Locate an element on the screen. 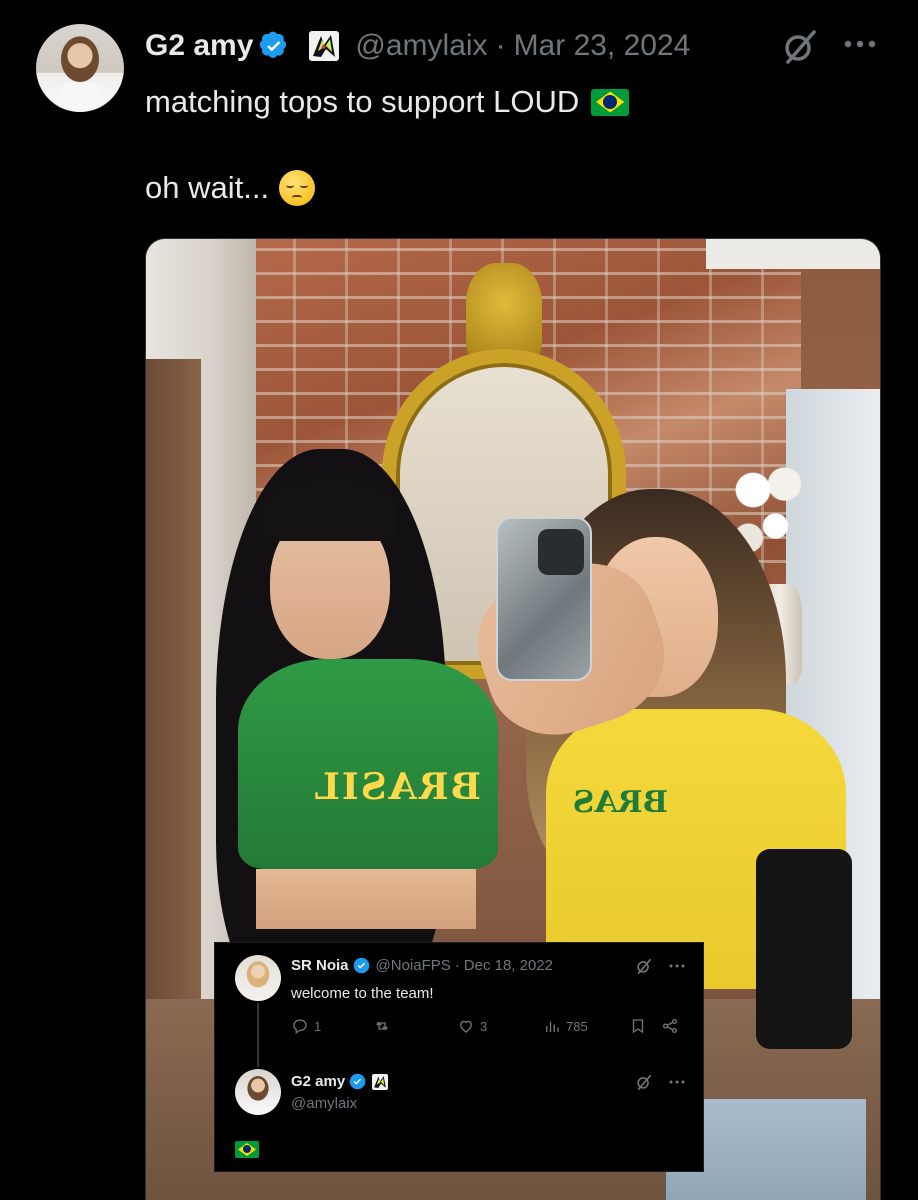 The image size is (918, 1200). like-count: 3 is located at coordinates (484, 1026).